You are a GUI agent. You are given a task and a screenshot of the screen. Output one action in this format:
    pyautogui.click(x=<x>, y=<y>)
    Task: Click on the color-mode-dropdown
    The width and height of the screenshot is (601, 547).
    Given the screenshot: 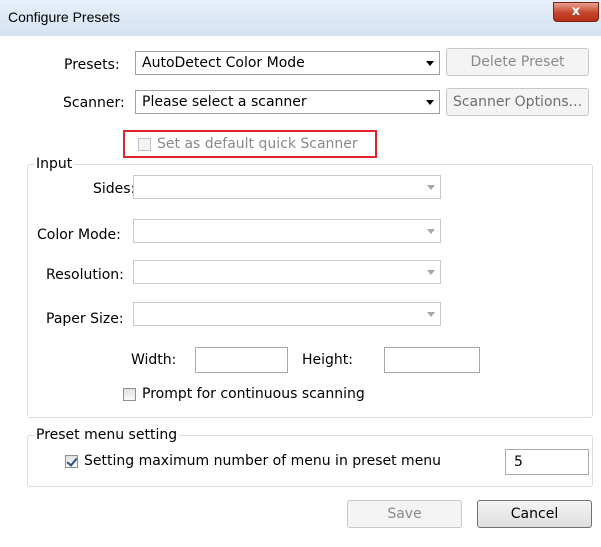 What is the action you would take?
    pyautogui.click(x=287, y=231)
    